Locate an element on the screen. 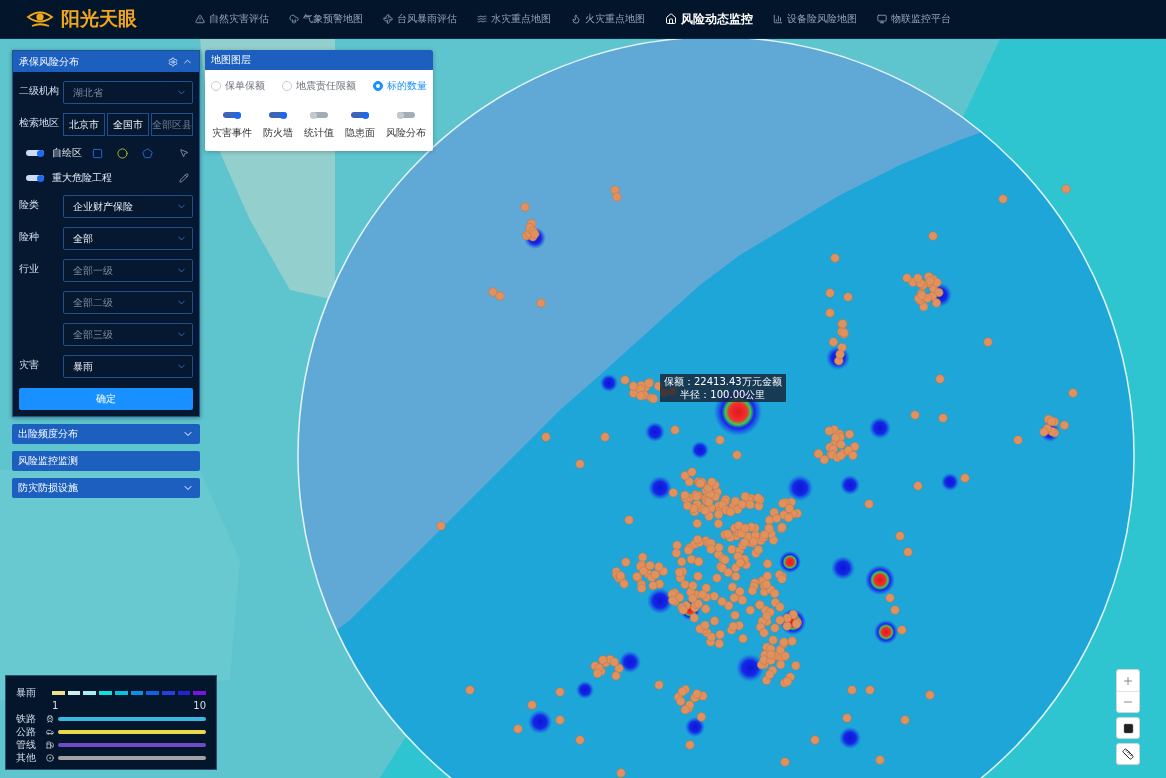 The image size is (1166, 778). tooltip-text: 保额：22413.43万元金额 is located at coordinates (723, 381).